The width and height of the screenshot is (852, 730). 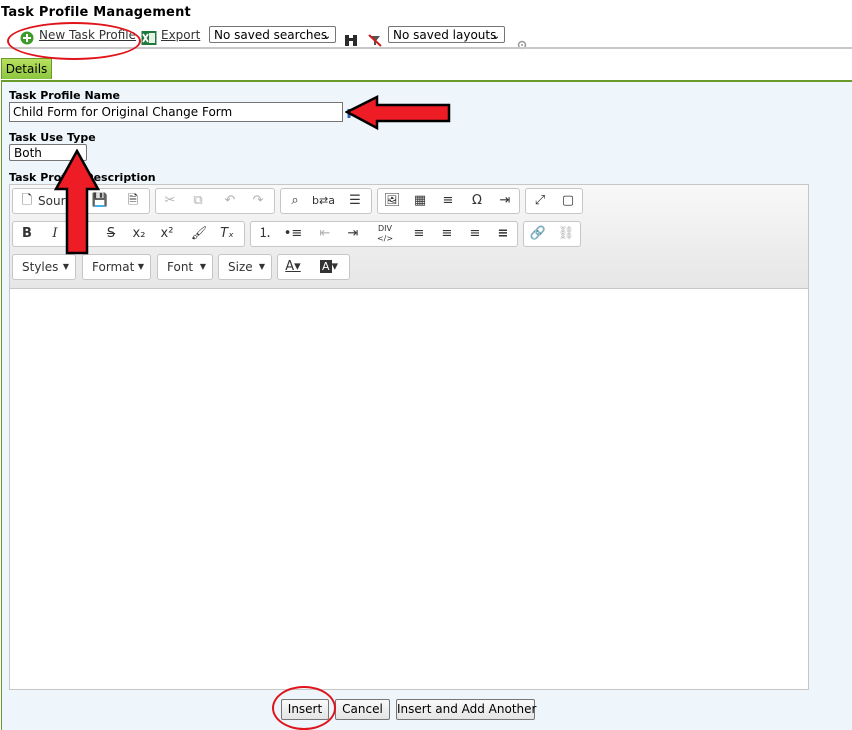 What do you see at coordinates (398, 112) in the screenshot?
I see `annotation-arrow-left-icon` at bounding box center [398, 112].